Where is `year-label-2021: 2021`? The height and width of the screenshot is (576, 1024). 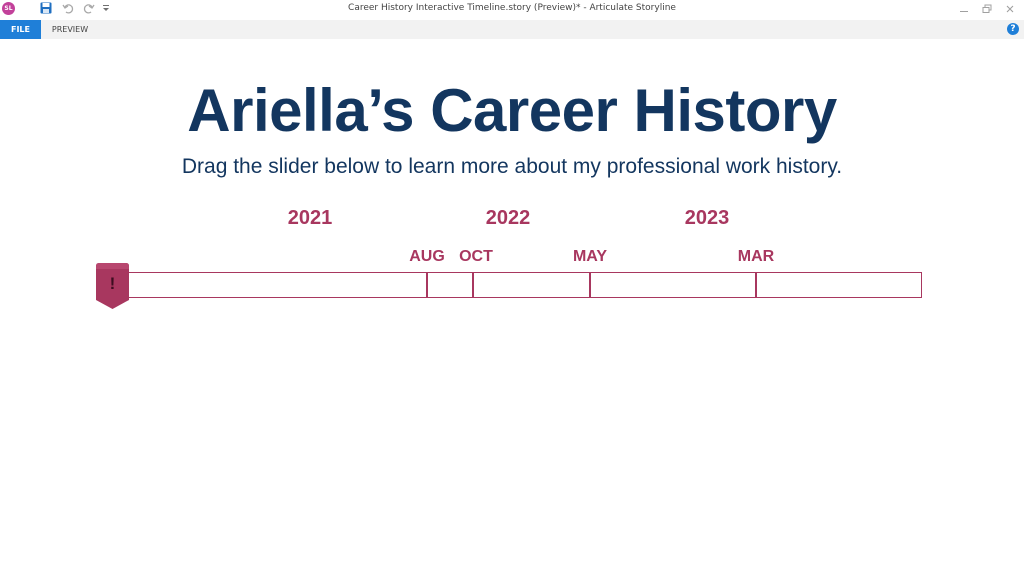
year-label-2021: 2021 is located at coordinates (310, 218).